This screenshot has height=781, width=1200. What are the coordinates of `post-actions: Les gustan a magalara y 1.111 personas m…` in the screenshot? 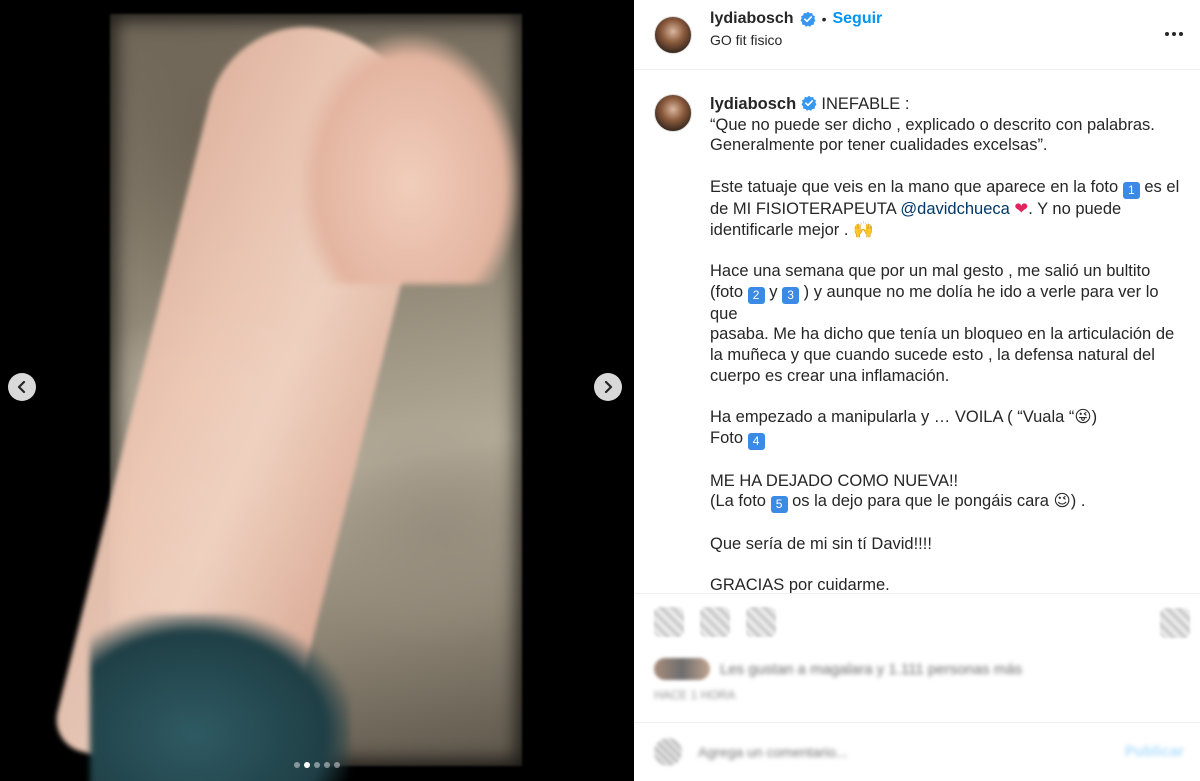 It's located at (917, 686).